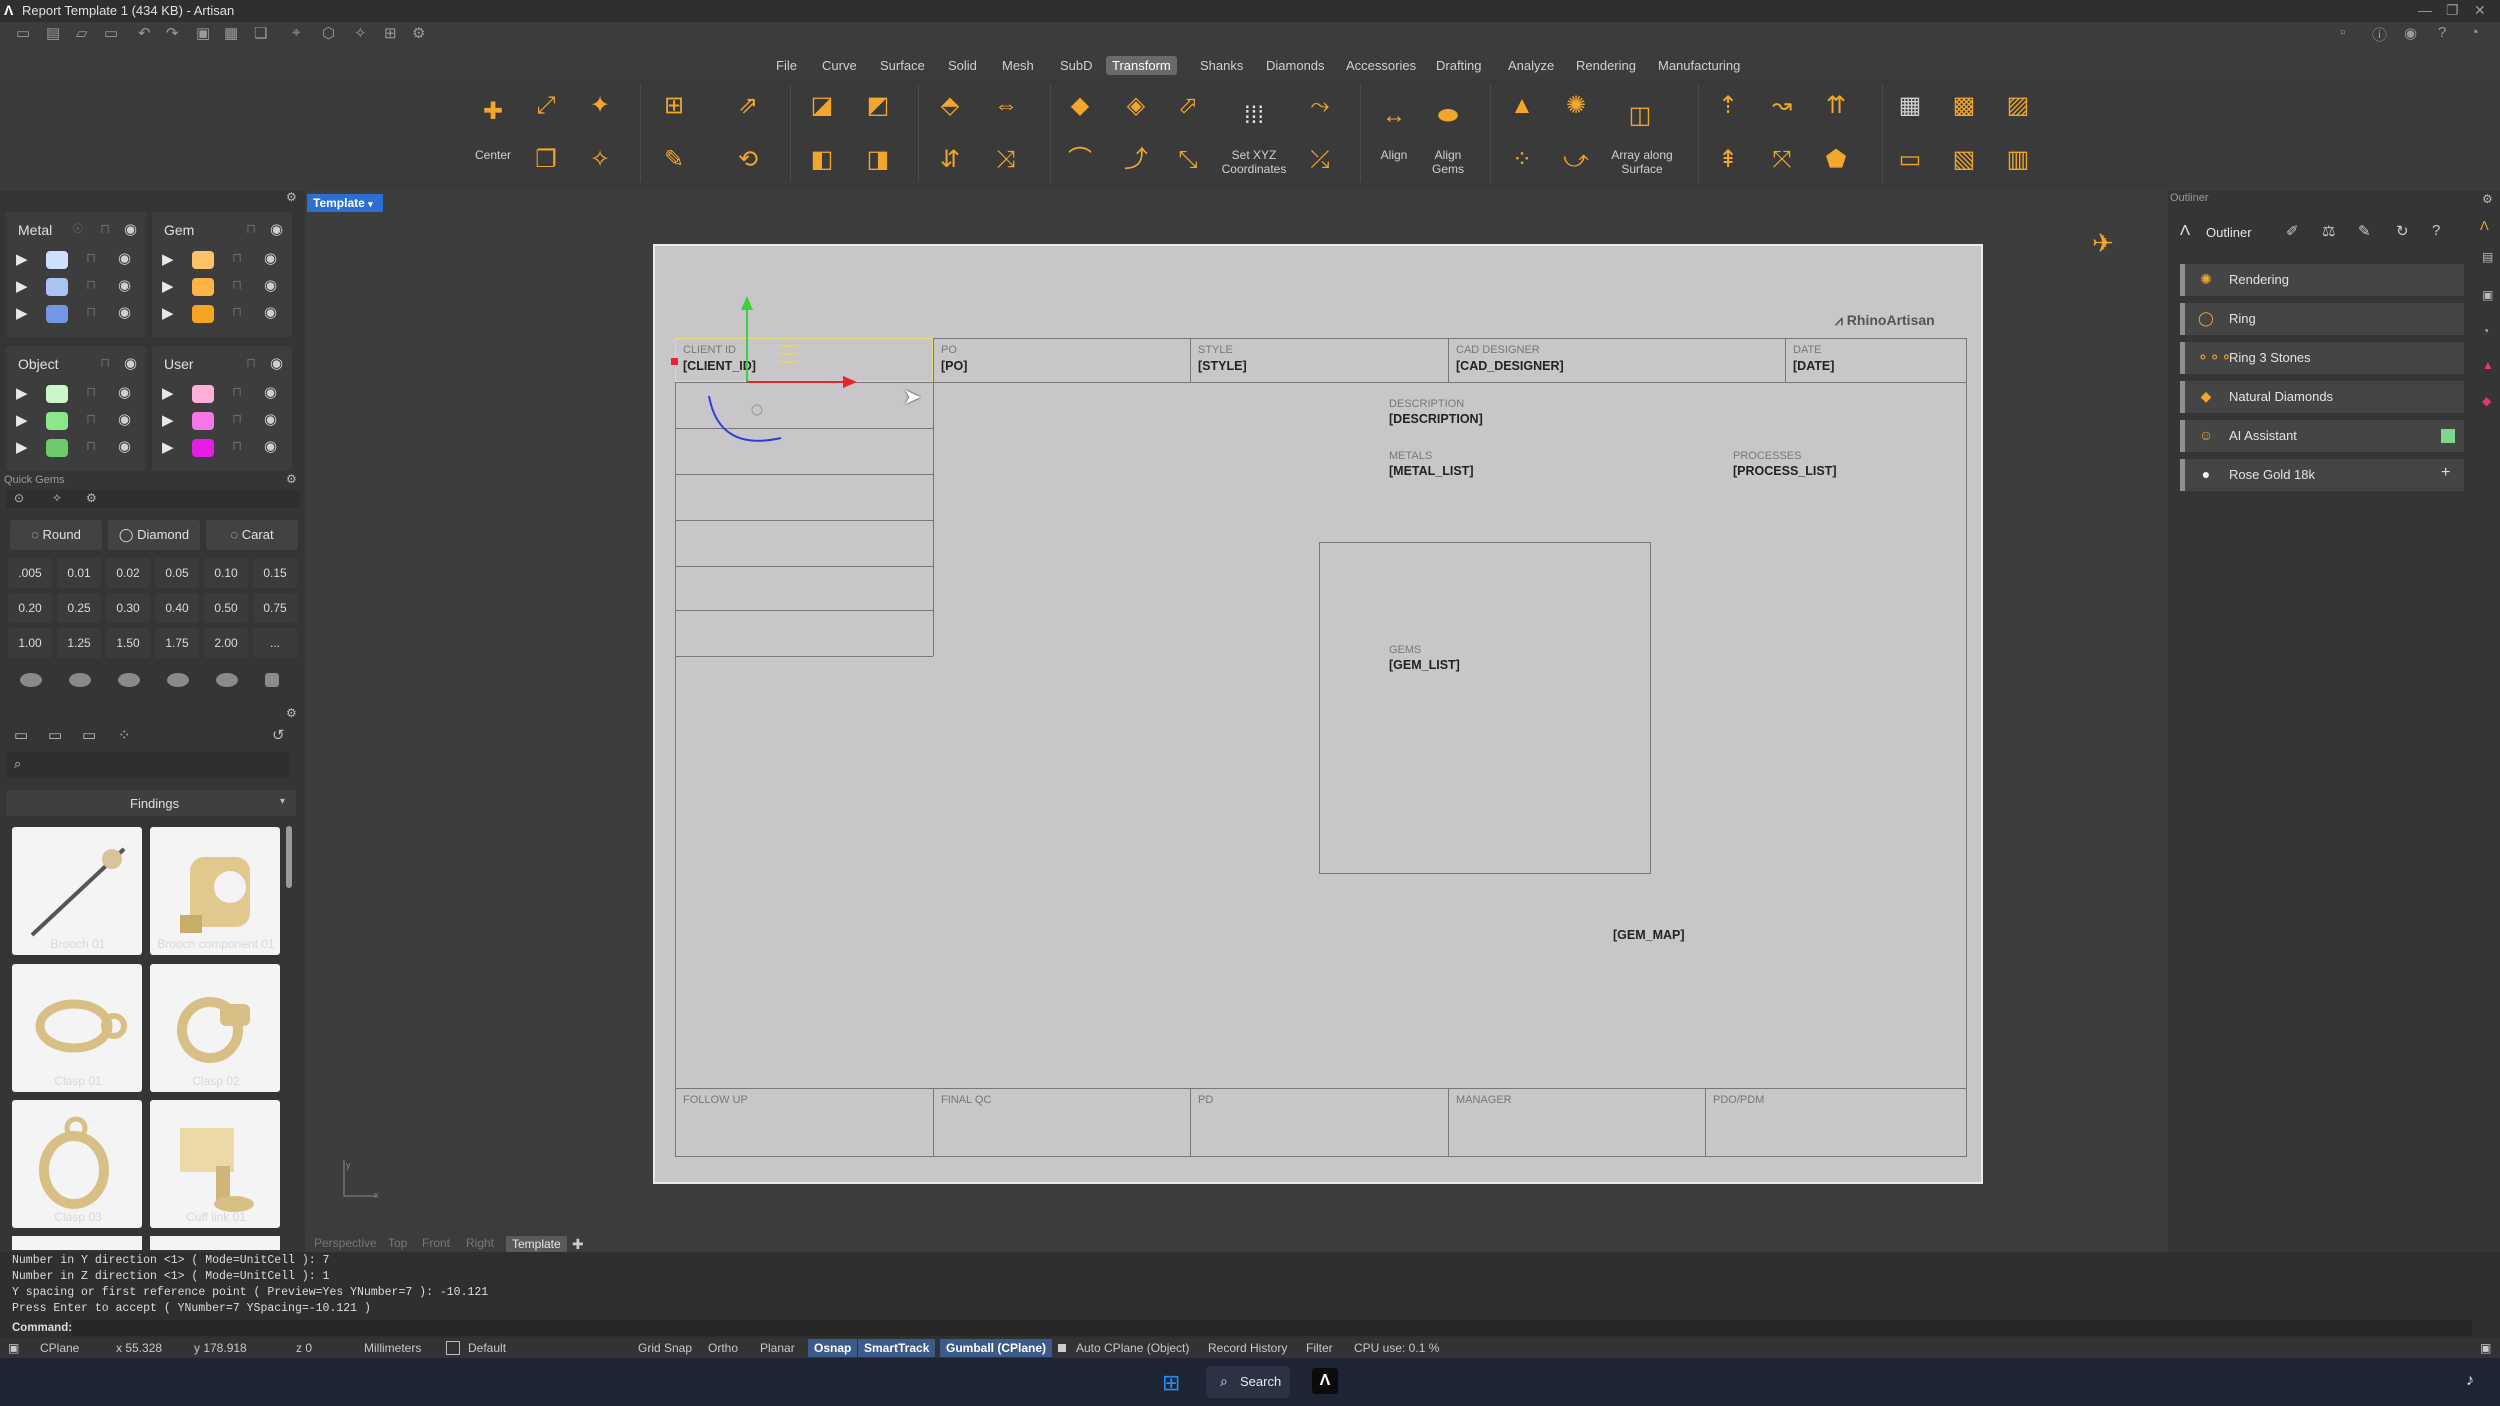  Describe the element at coordinates (128, 643) in the screenshot. I see `gem-size-button: 1.50` at that location.